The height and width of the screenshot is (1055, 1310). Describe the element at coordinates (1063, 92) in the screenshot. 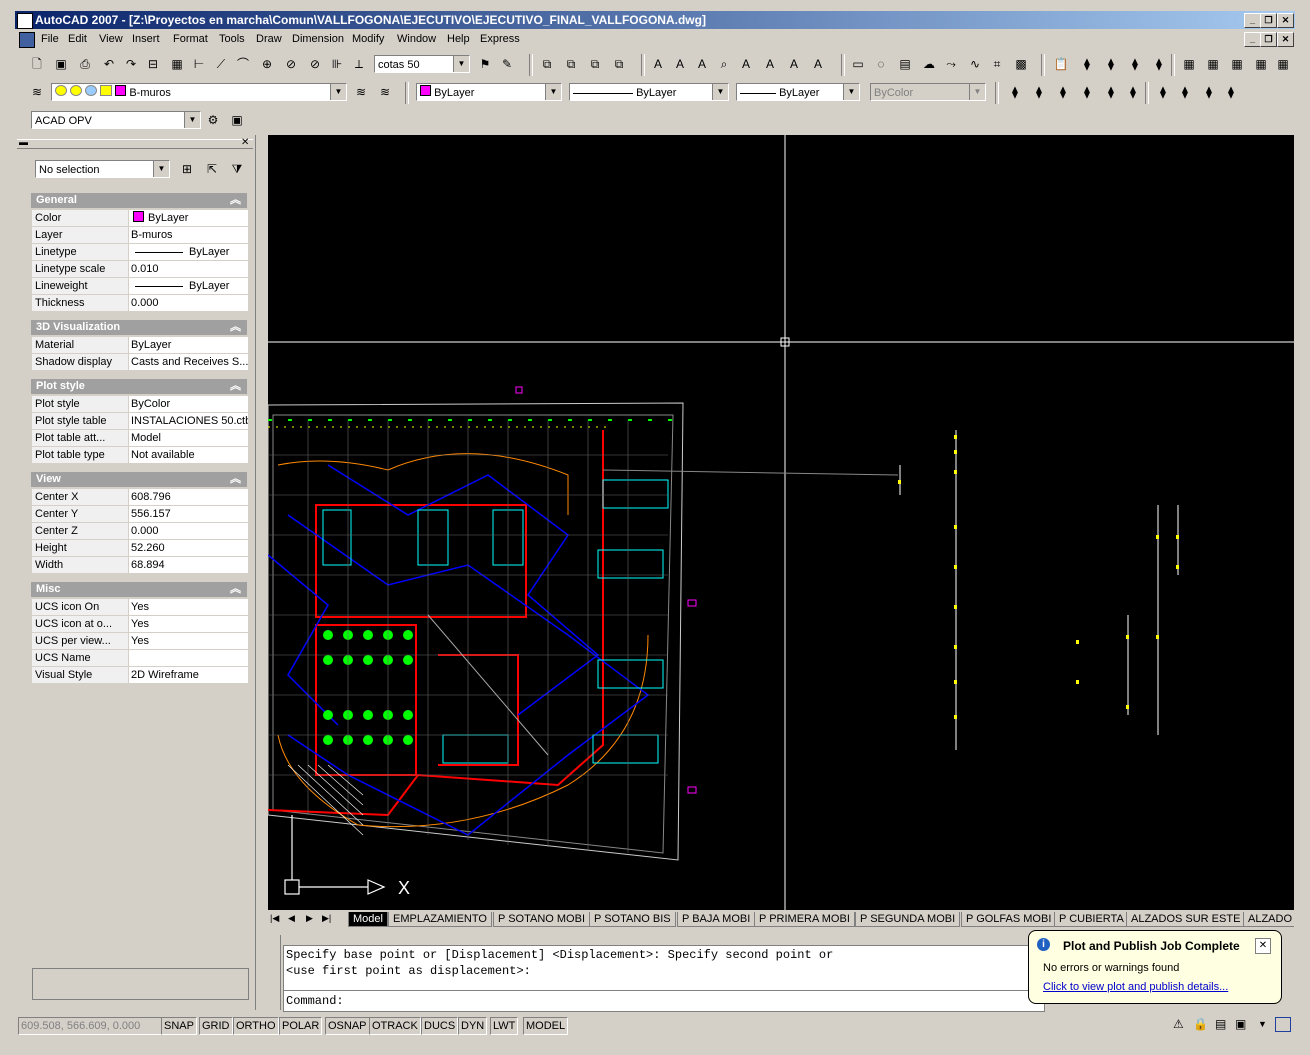

I see `layer-tool-3-icon: ⧫` at that location.